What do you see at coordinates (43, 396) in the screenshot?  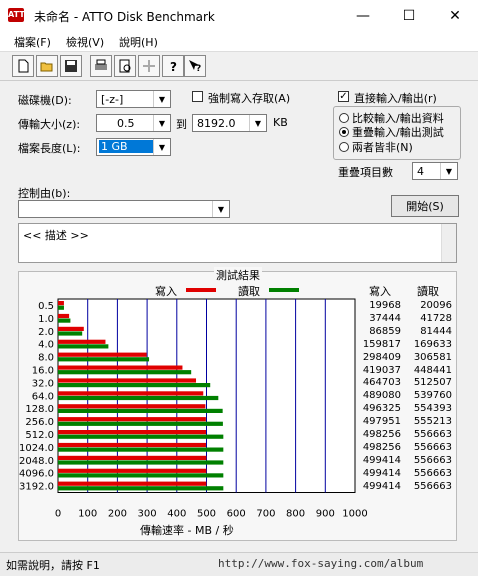 I see `category-label: 64.0` at bounding box center [43, 396].